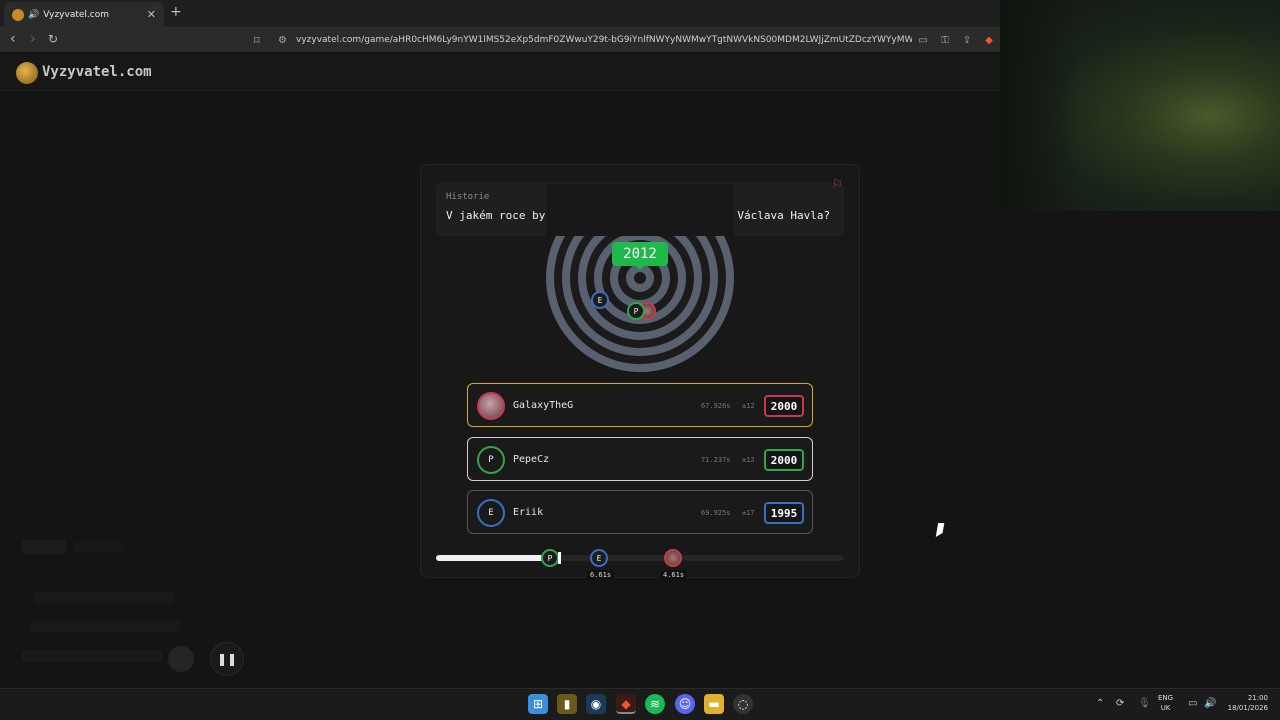  I want to click on tab-close-icon: ✕, so click(151, 14).